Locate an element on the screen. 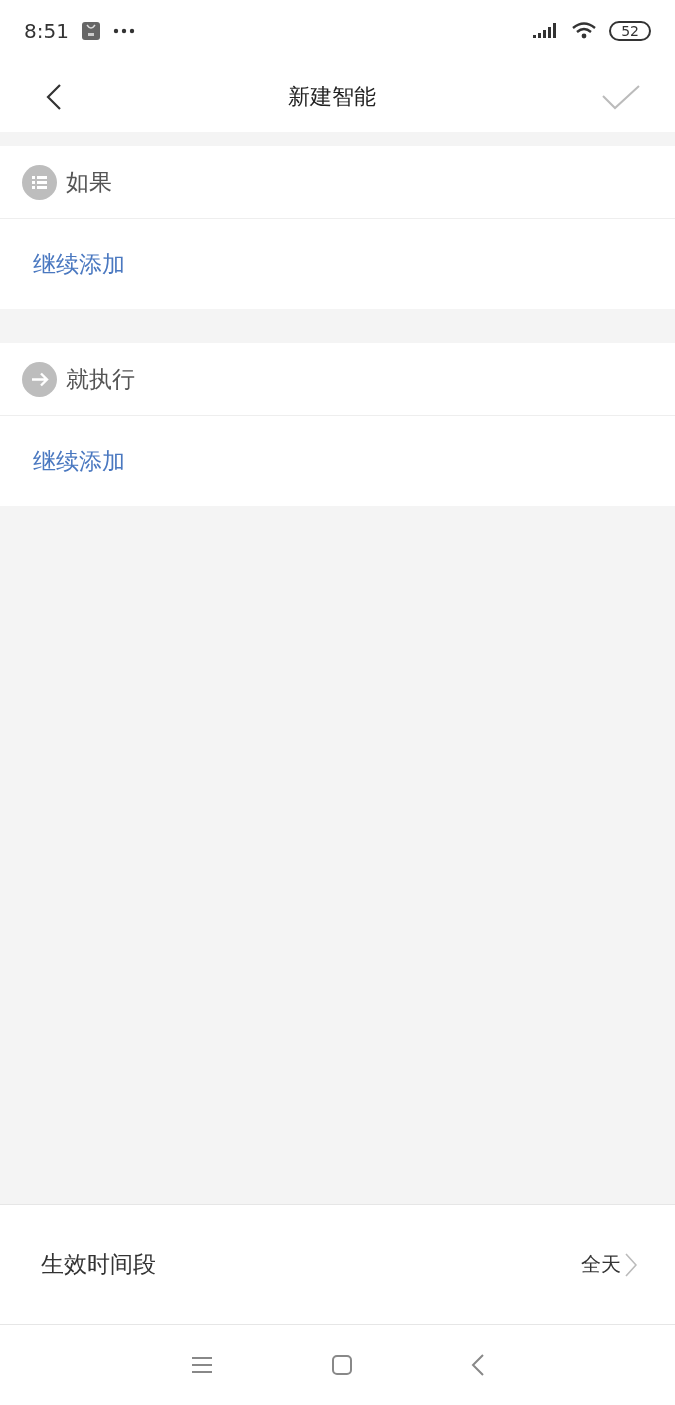 Image resolution: width=675 pixels, height=1405 pixels. list-icon is located at coordinates (39, 182).